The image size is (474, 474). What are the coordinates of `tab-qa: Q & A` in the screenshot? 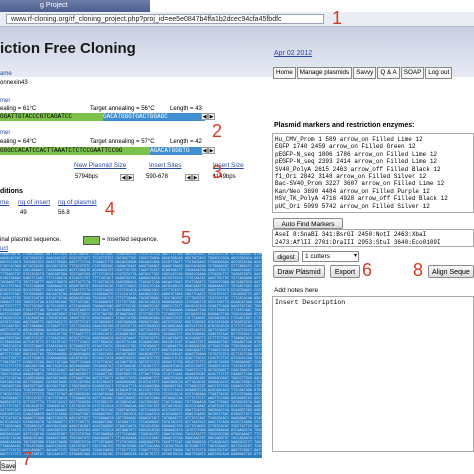 It's located at (388, 73).